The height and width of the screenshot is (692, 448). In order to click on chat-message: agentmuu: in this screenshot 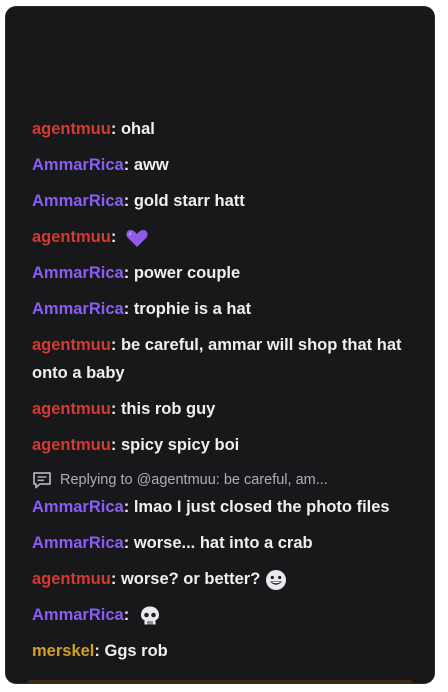, I will do `click(225, 237)`.